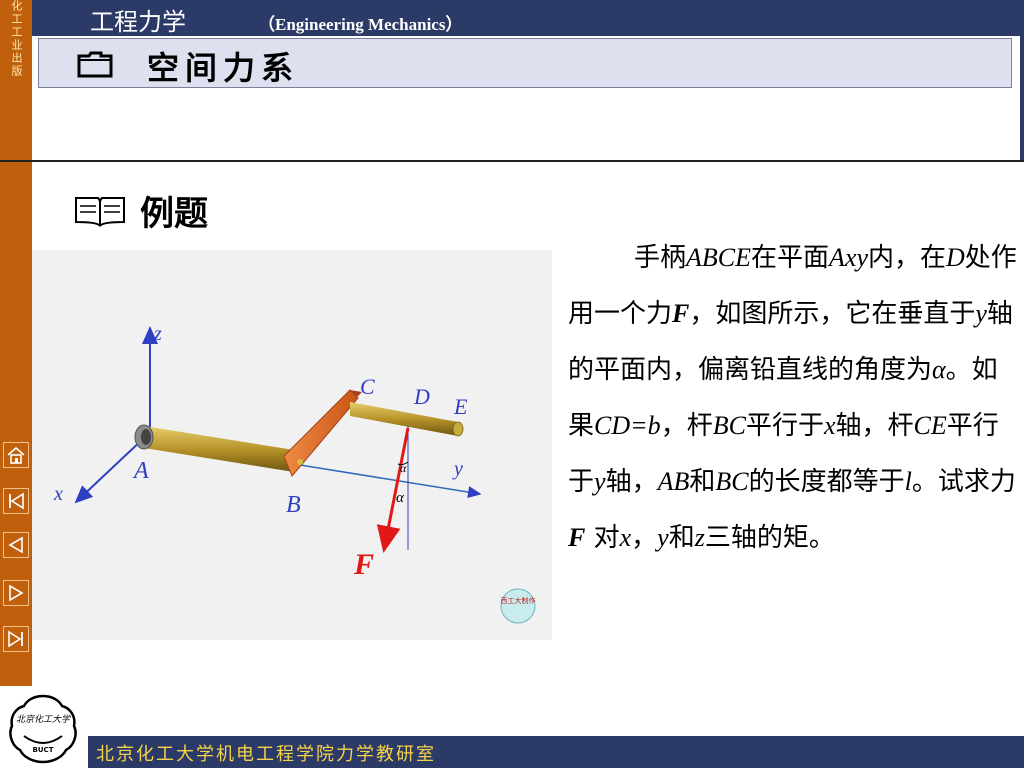 The height and width of the screenshot is (768, 1024). Describe the element at coordinates (939, 369) in the screenshot. I see `problem-symbol: α` at that location.